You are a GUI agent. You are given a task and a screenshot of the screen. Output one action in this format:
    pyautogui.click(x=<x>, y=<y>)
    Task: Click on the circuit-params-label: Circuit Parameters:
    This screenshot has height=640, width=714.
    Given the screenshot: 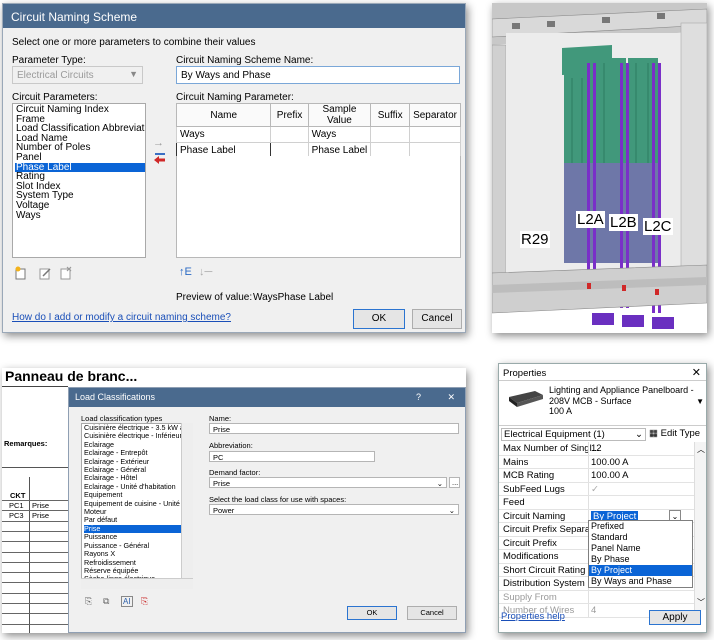 What is the action you would take?
    pyautogui.click(x=55, y=97)
    